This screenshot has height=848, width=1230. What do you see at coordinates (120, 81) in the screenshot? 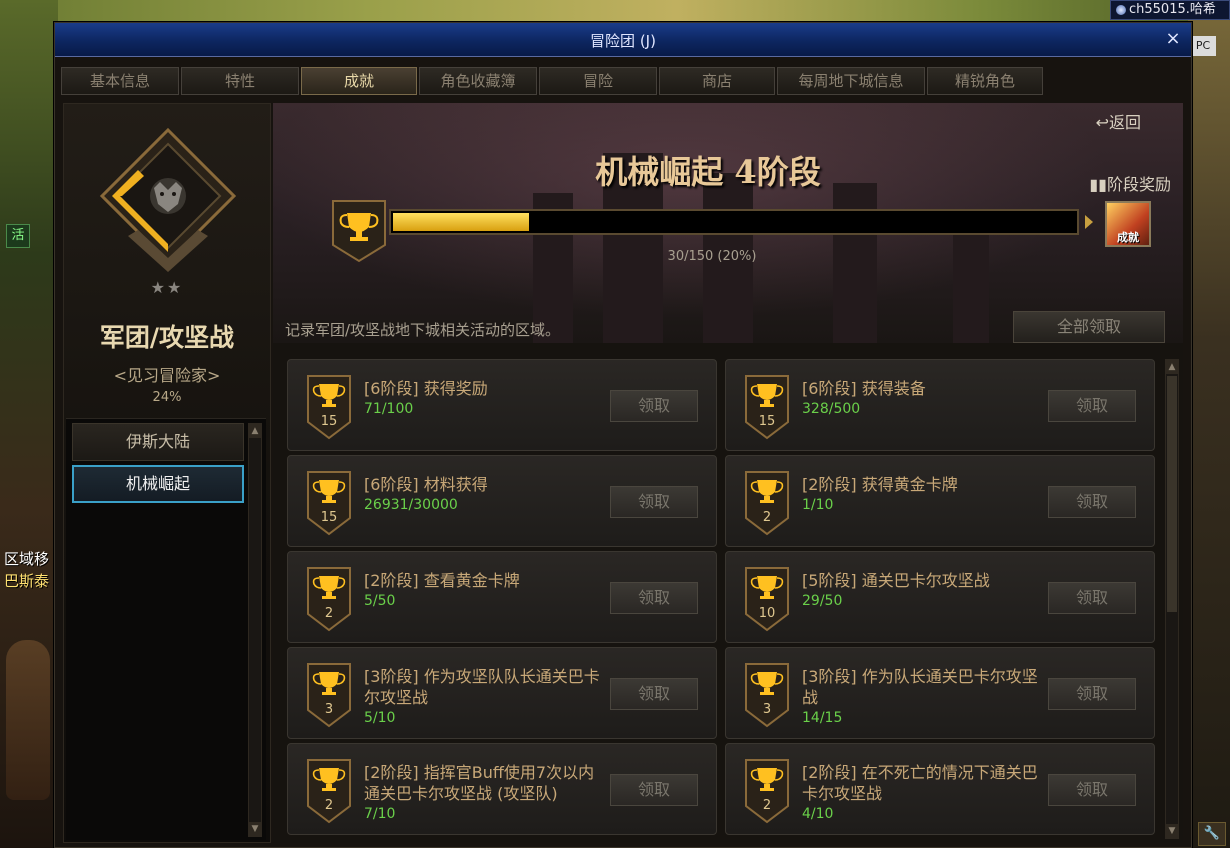
I see `tab-basic-info: 基本信息` at bounding box center [120, 81].